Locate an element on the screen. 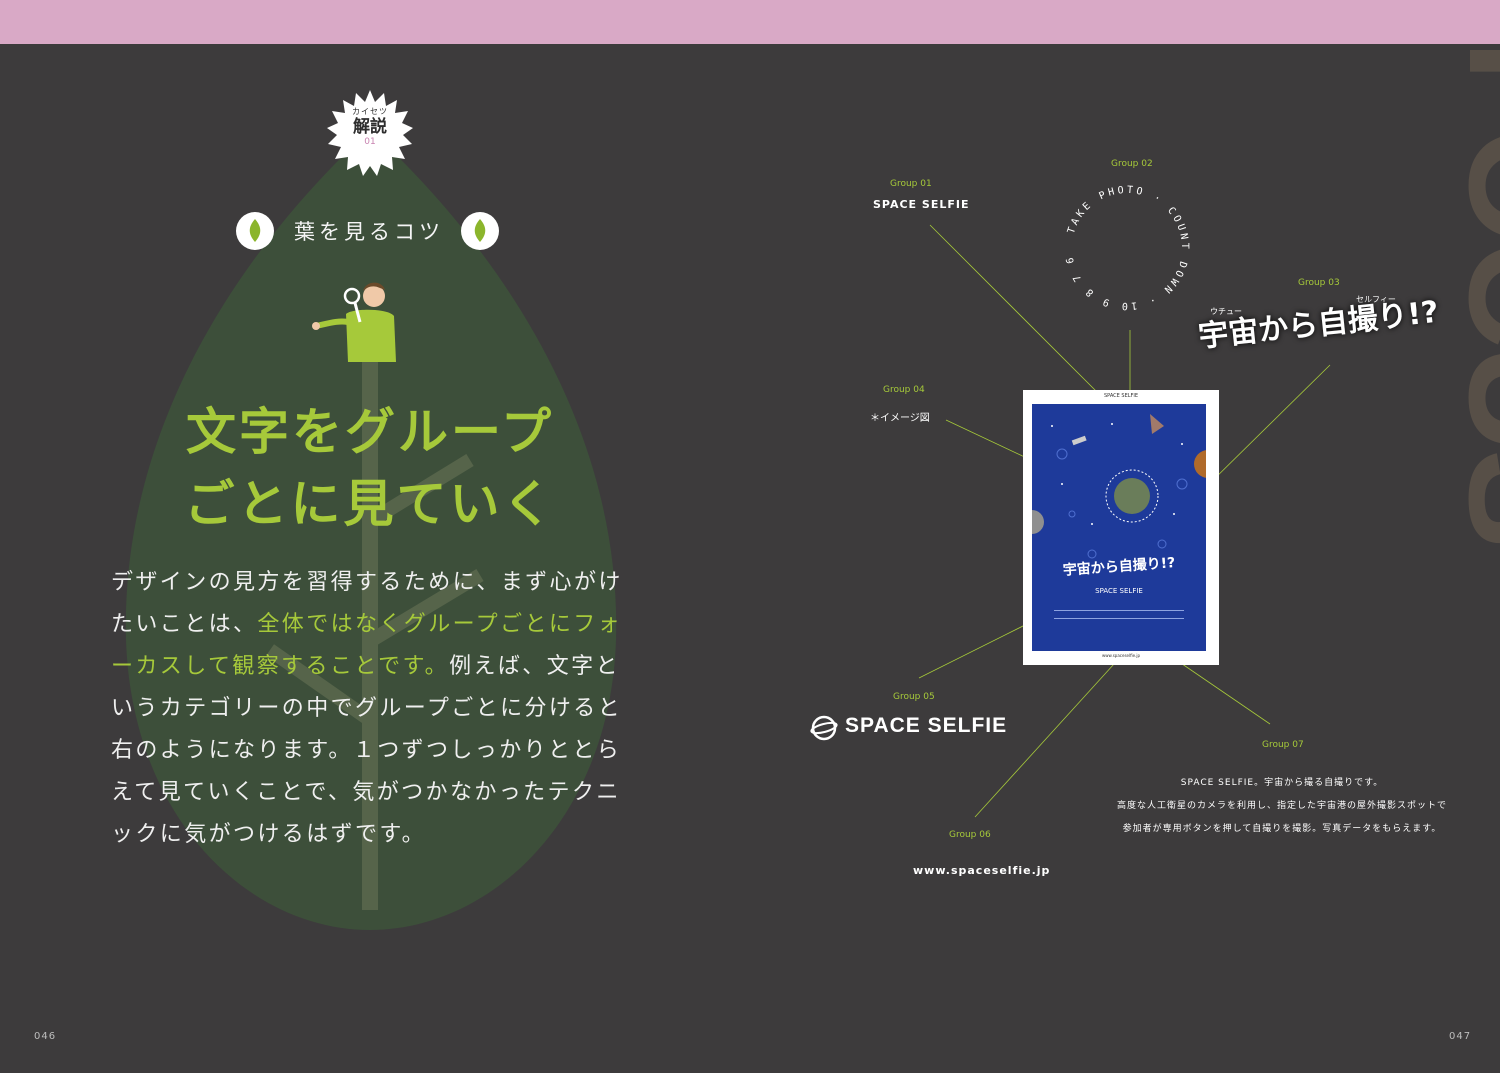  group-04-label: Group 04 is located at coordinates (904, 390).